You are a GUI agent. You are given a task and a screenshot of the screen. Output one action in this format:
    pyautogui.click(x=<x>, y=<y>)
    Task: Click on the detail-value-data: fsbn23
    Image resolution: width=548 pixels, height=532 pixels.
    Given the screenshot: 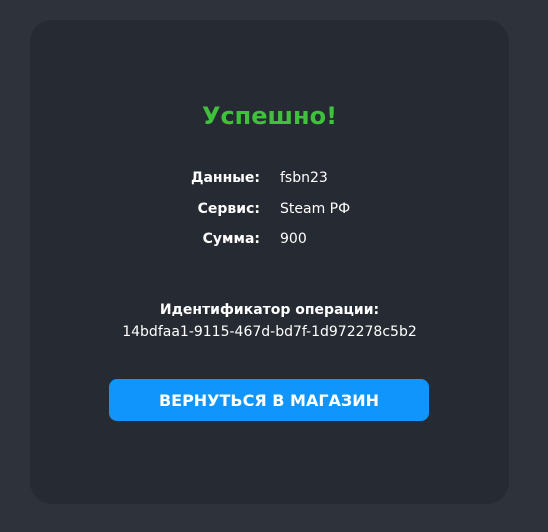 What is the action you would take?
    pyautogui.click(x=304, y=178)
    